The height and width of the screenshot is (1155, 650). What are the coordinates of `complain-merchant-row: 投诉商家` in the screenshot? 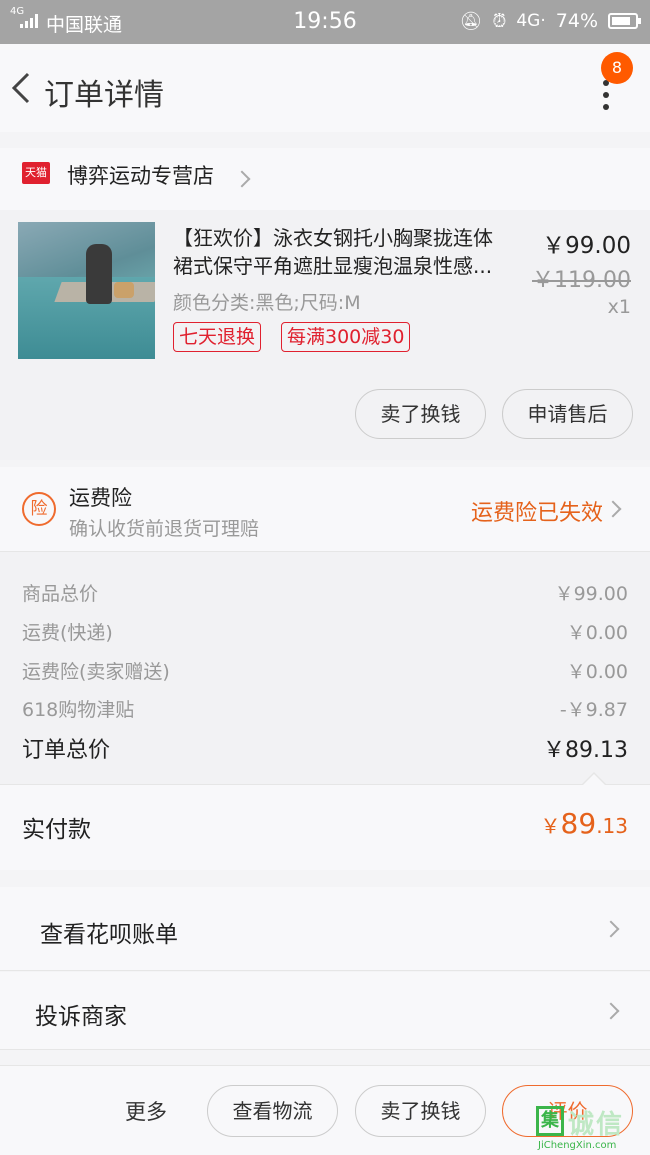 It's located at (325, 1011).